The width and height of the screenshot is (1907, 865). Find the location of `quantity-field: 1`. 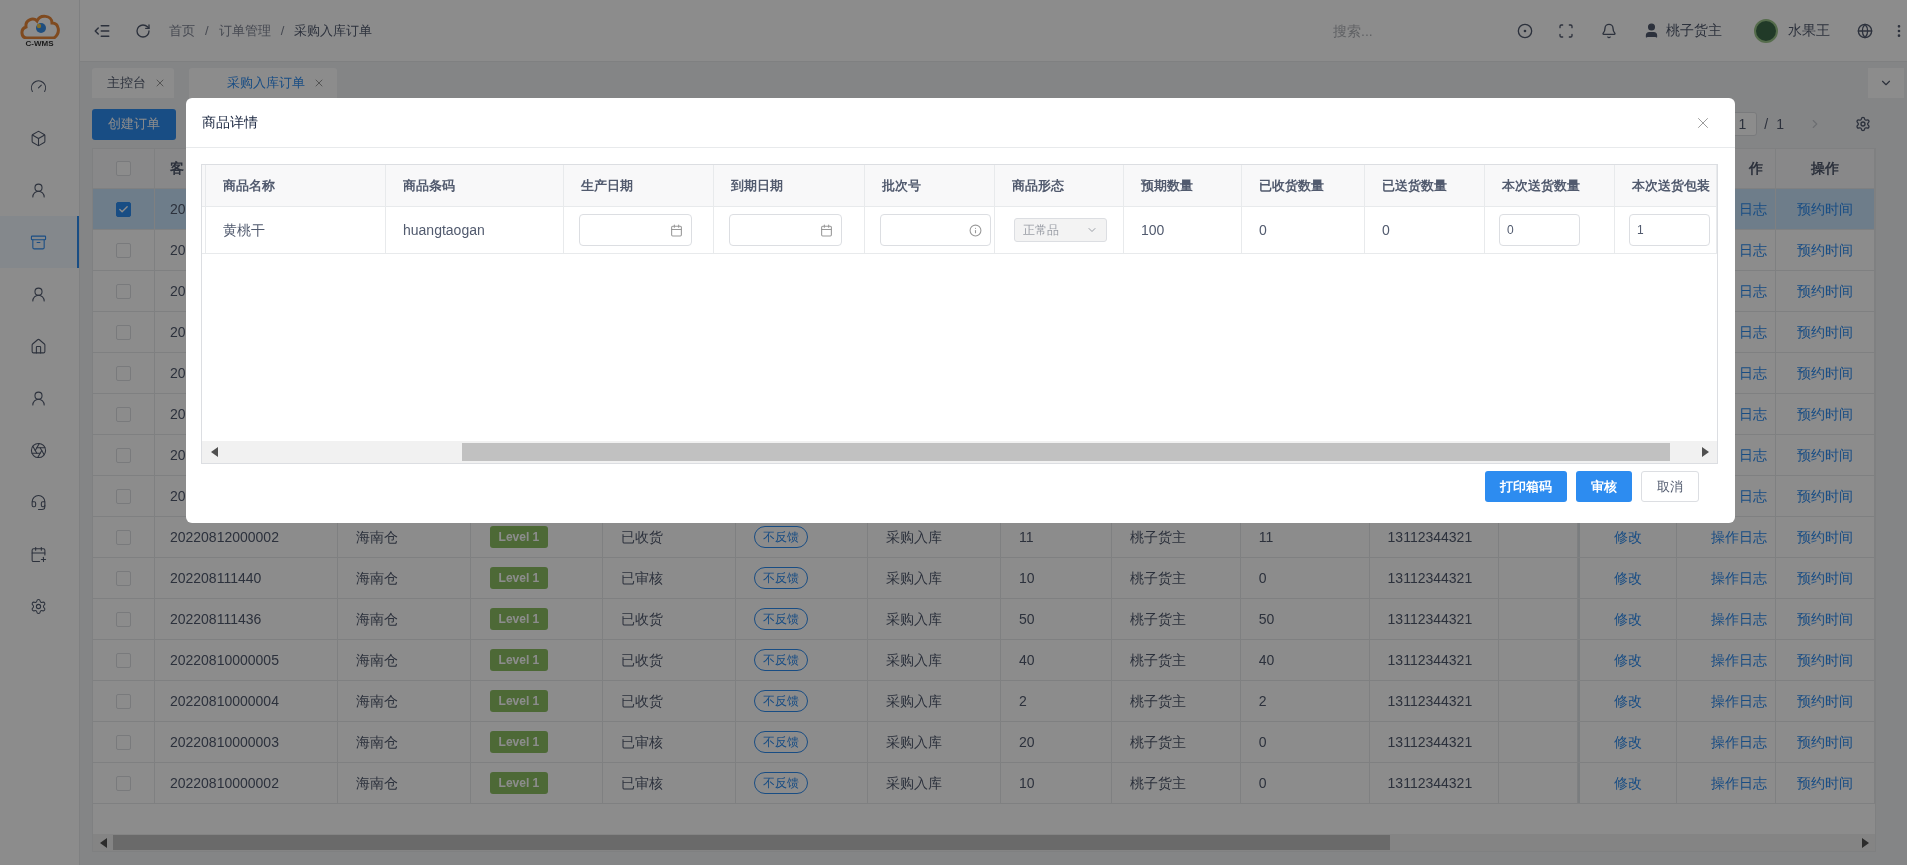

quantity-field: 1 is located at coordinates (1669, 230).